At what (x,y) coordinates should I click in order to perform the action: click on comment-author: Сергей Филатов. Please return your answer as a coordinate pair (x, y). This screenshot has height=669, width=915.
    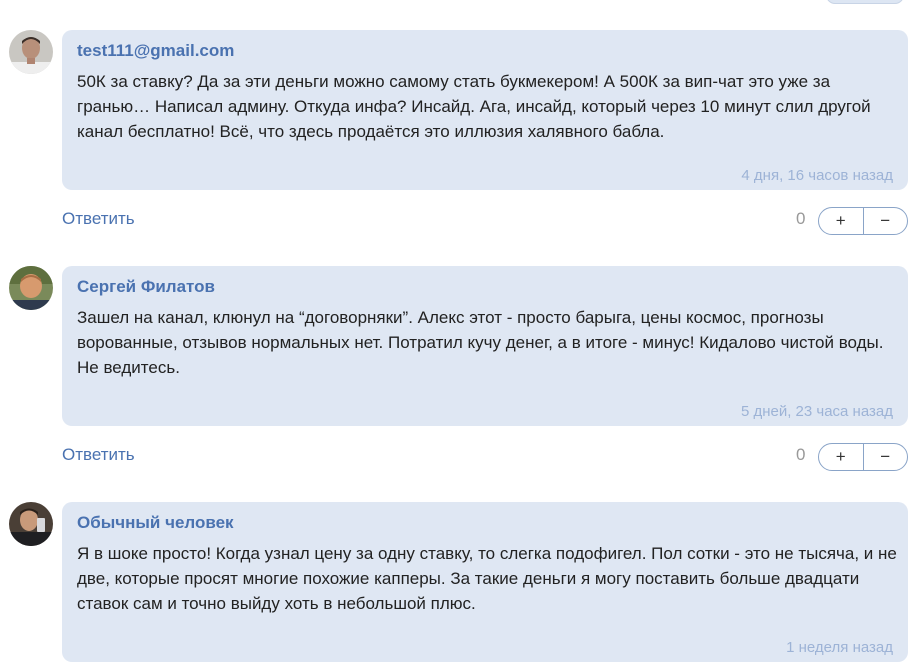
    Looking at the image, I should click on (146, 287).